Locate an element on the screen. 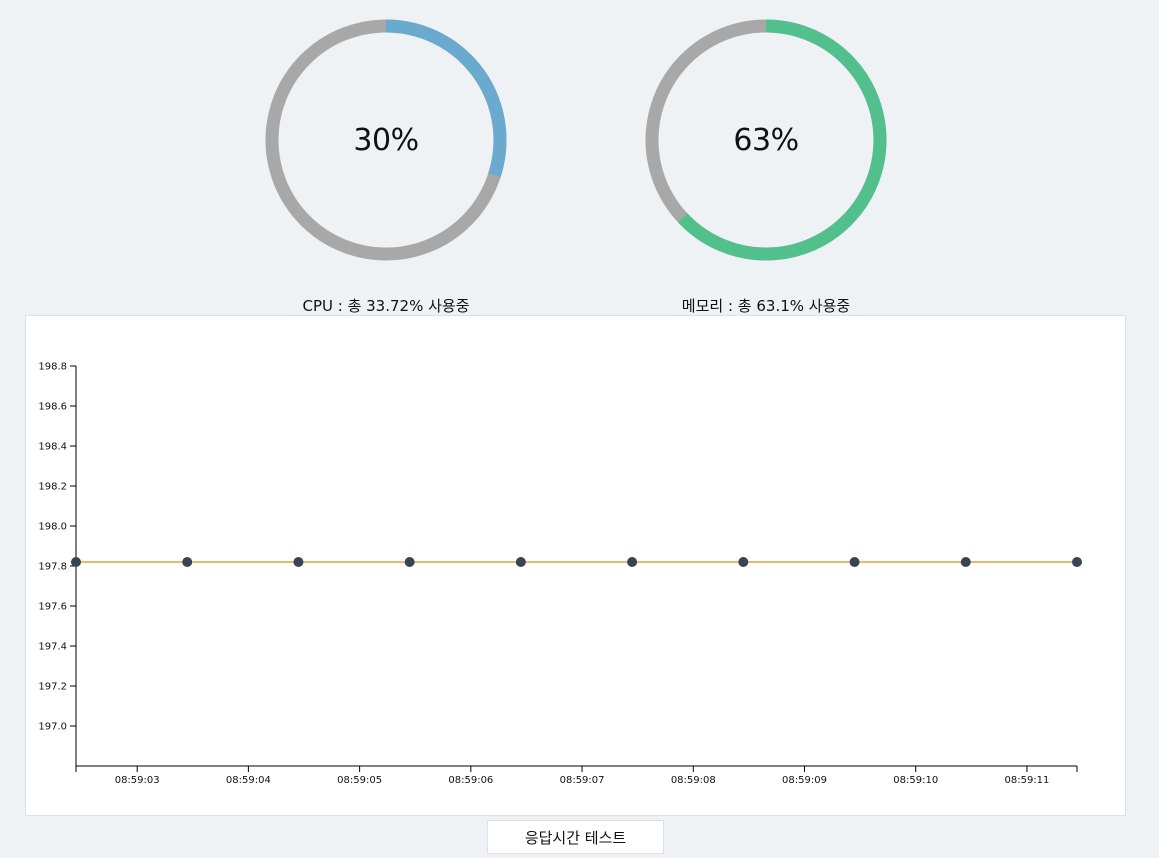  y-tick-label: 197.4 is located at coordinates (52, 647).